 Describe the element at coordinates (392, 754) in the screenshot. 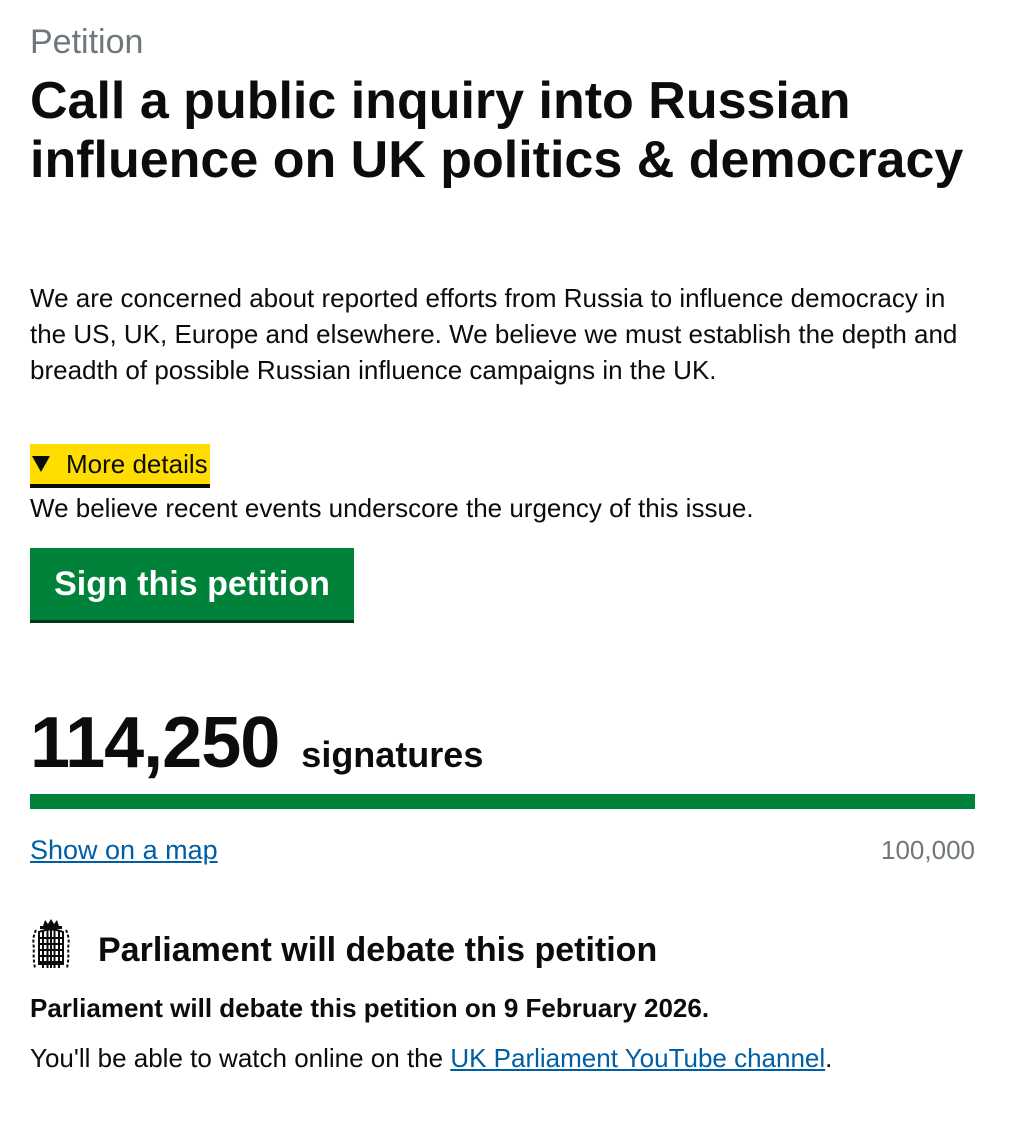

I see `signature-count-label: signatures` at that location.